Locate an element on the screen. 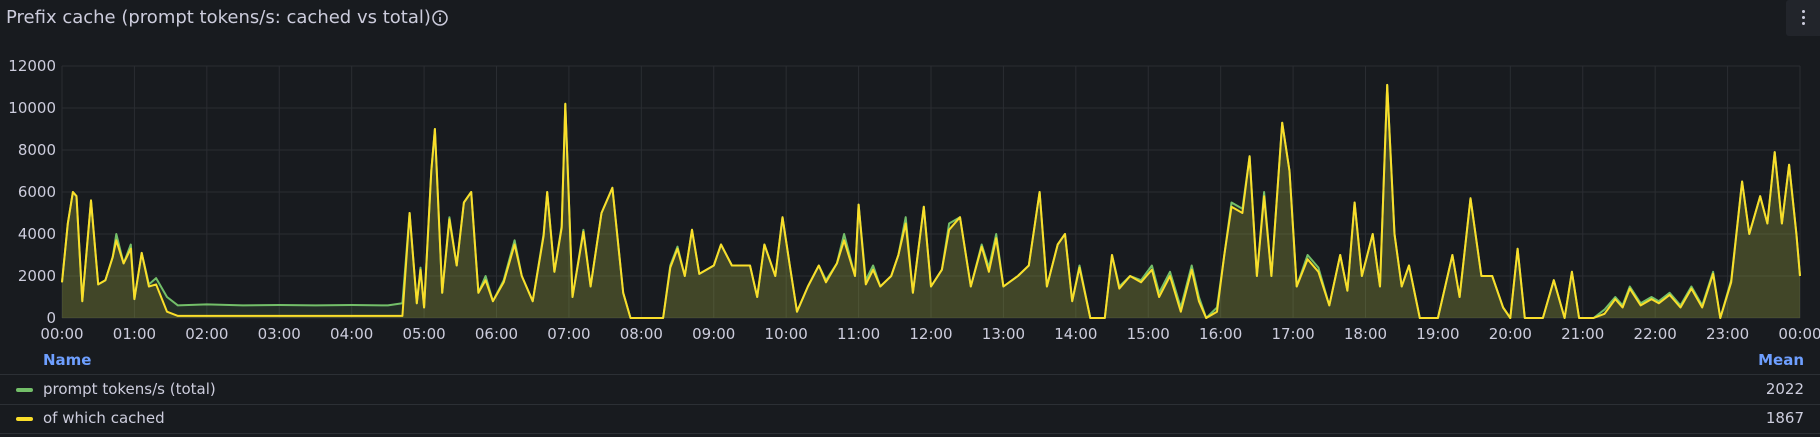 This screenshot has height=437, width=1820. x-tick-label: 20:00 is located at coordinates (1510, 334).